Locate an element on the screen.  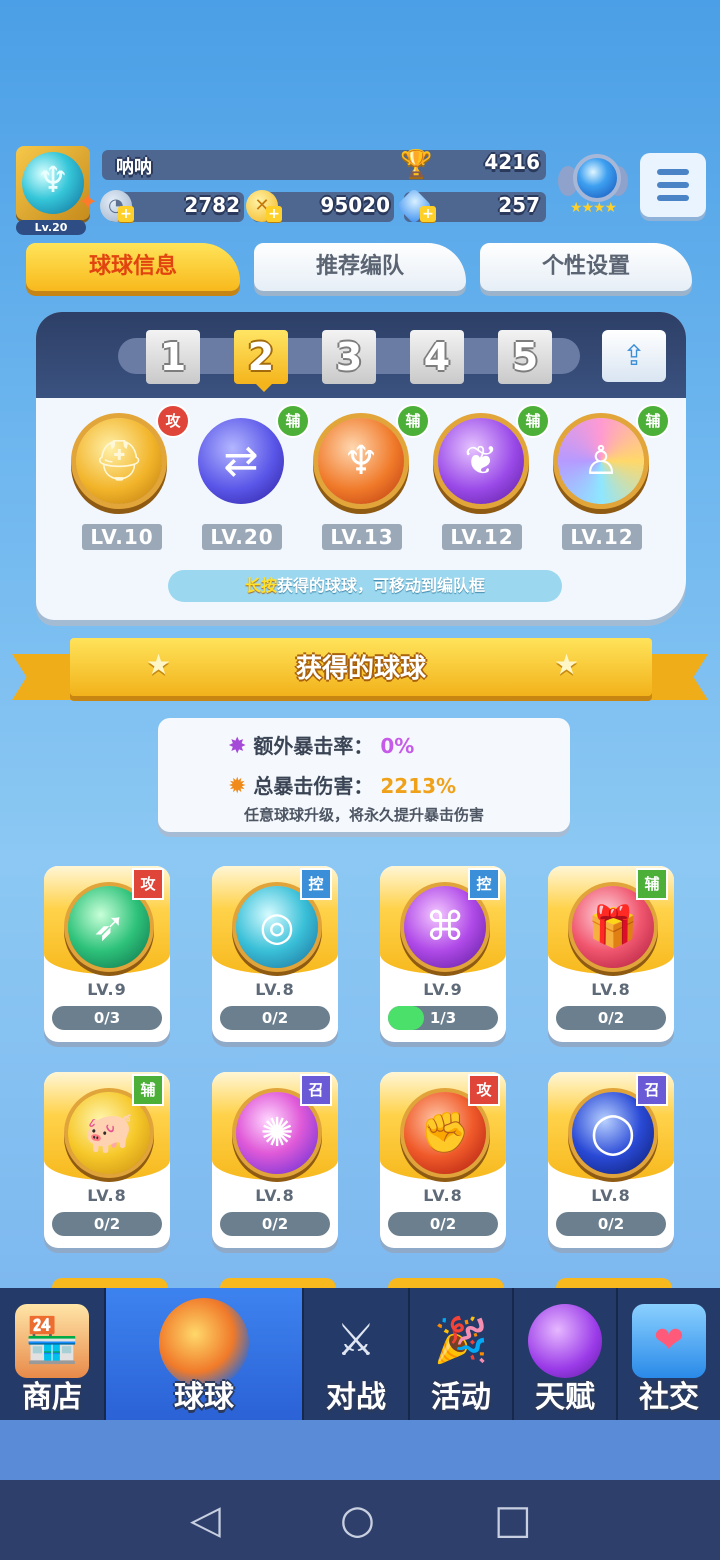
team-member-4: ❦ is located at coordinates (481, 461).